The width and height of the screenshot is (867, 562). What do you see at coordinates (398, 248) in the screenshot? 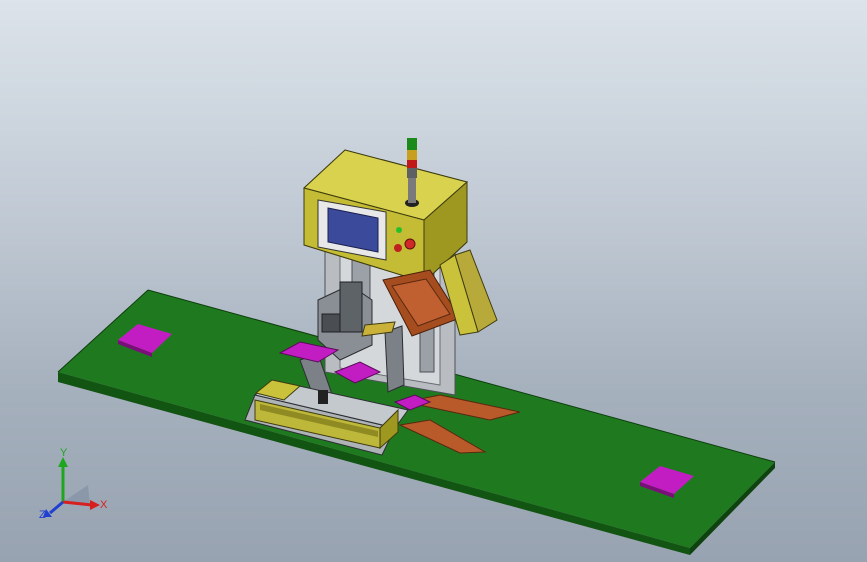
I see `red-button` at bounding box center [398, 248].